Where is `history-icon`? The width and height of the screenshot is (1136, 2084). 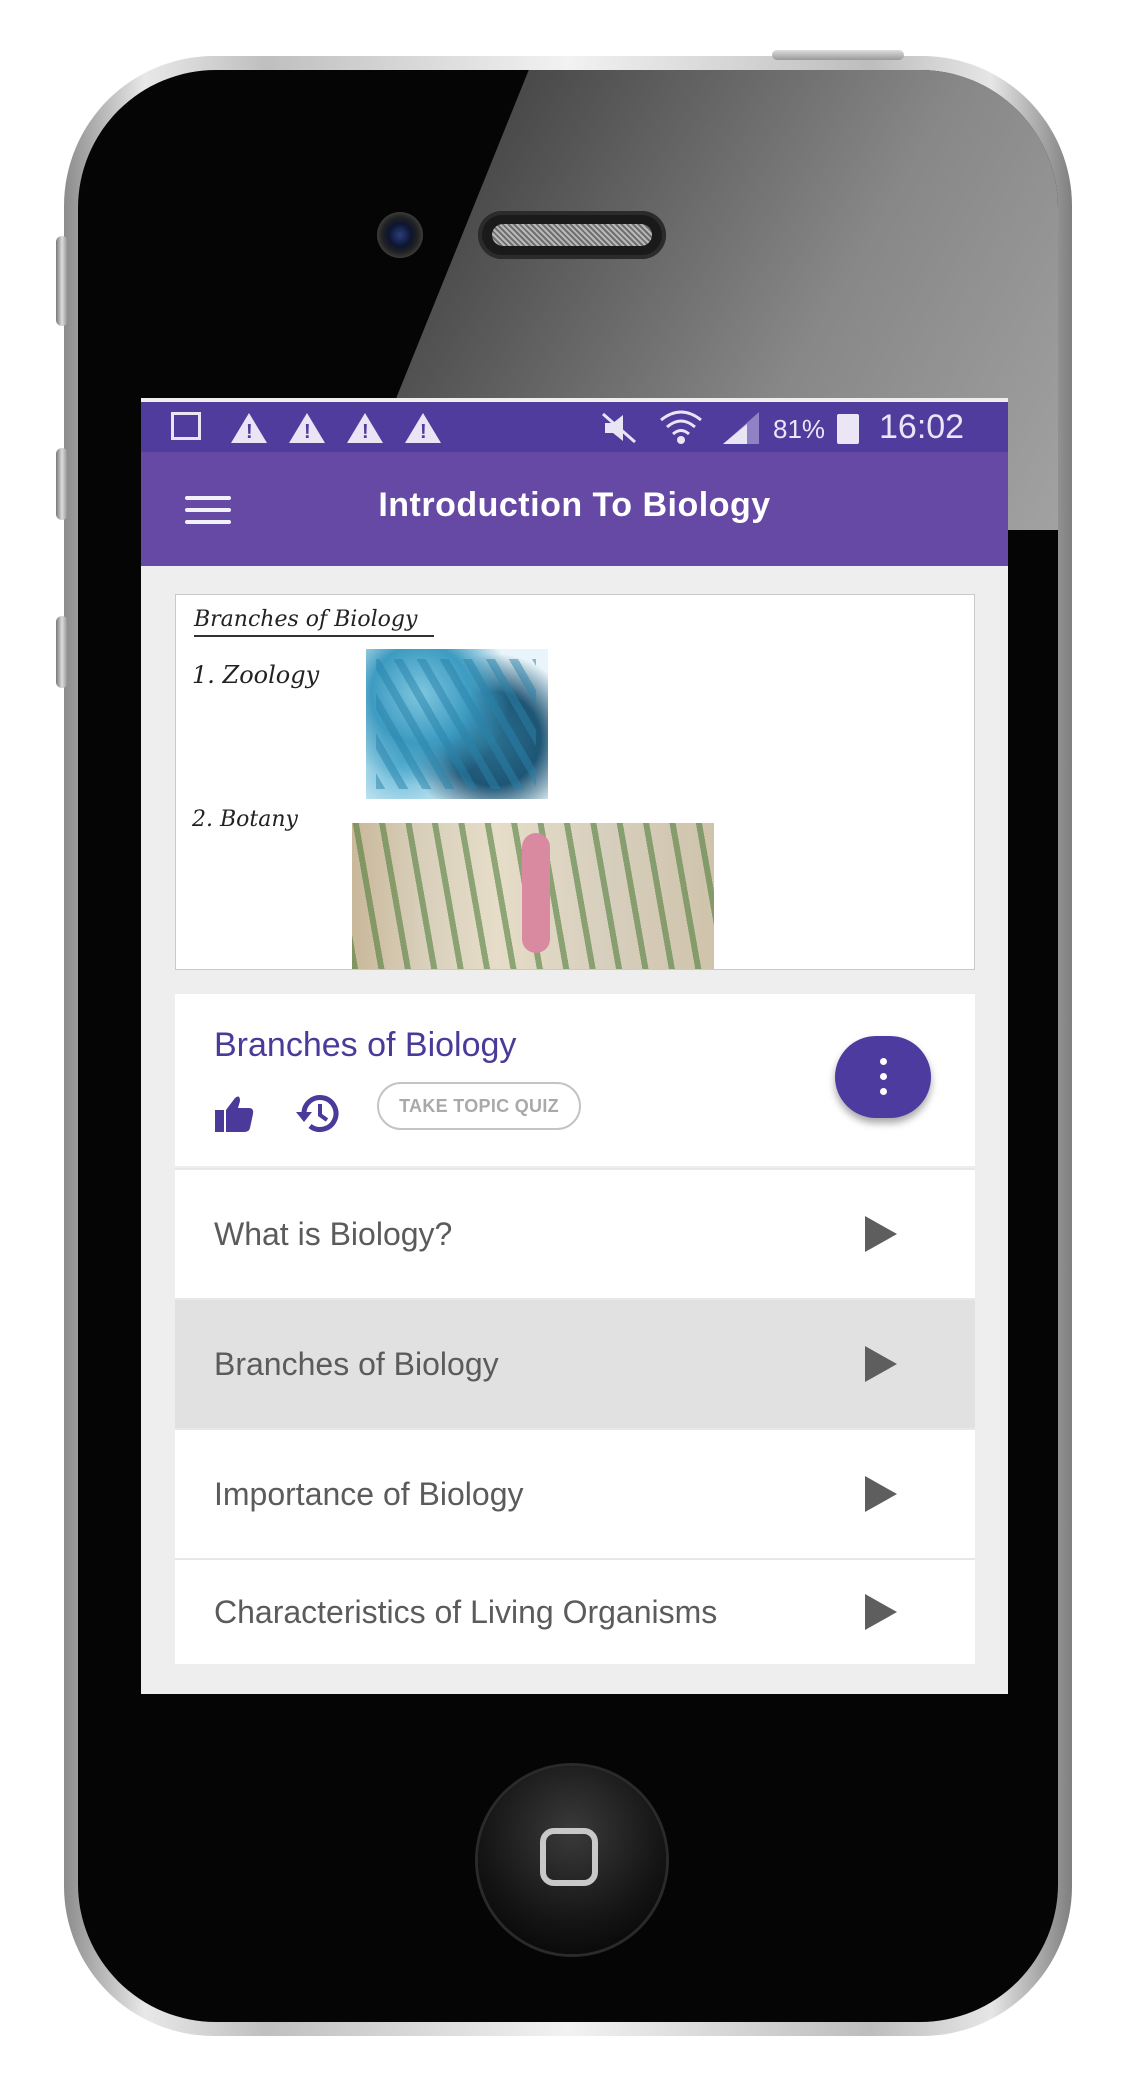 history-icon is located at coordinates (318, 1114).